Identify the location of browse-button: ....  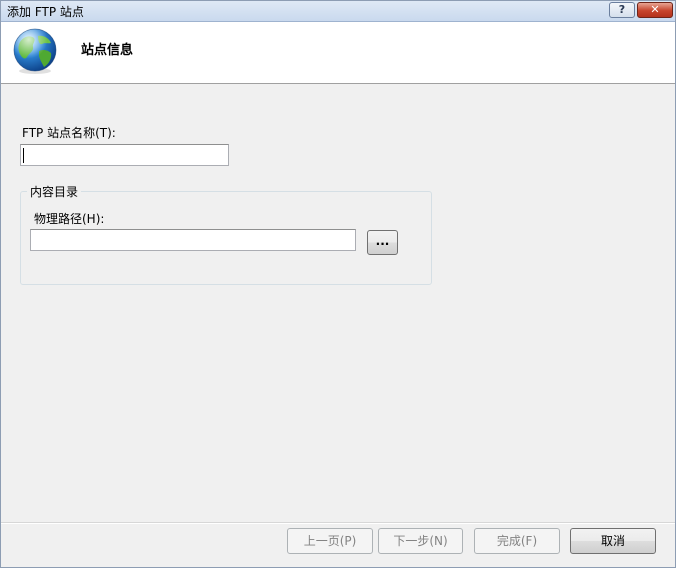
(382, 242).